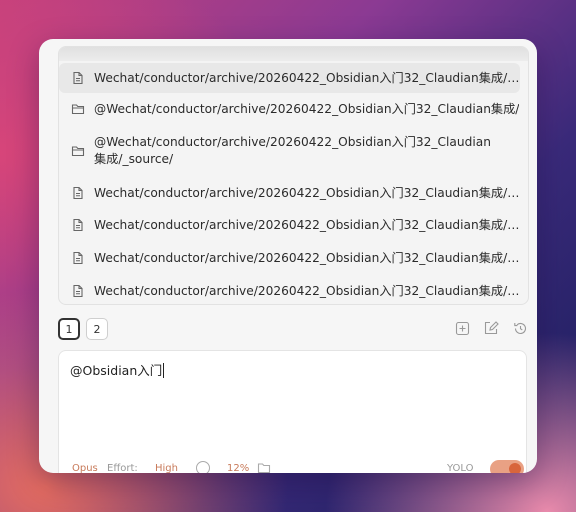 Image resolution: width=576 pixels, height=512 pixels. Describe the element at coordinates (293, 54) in the screenshot. I see `dropdown-scrollbar` at that location.